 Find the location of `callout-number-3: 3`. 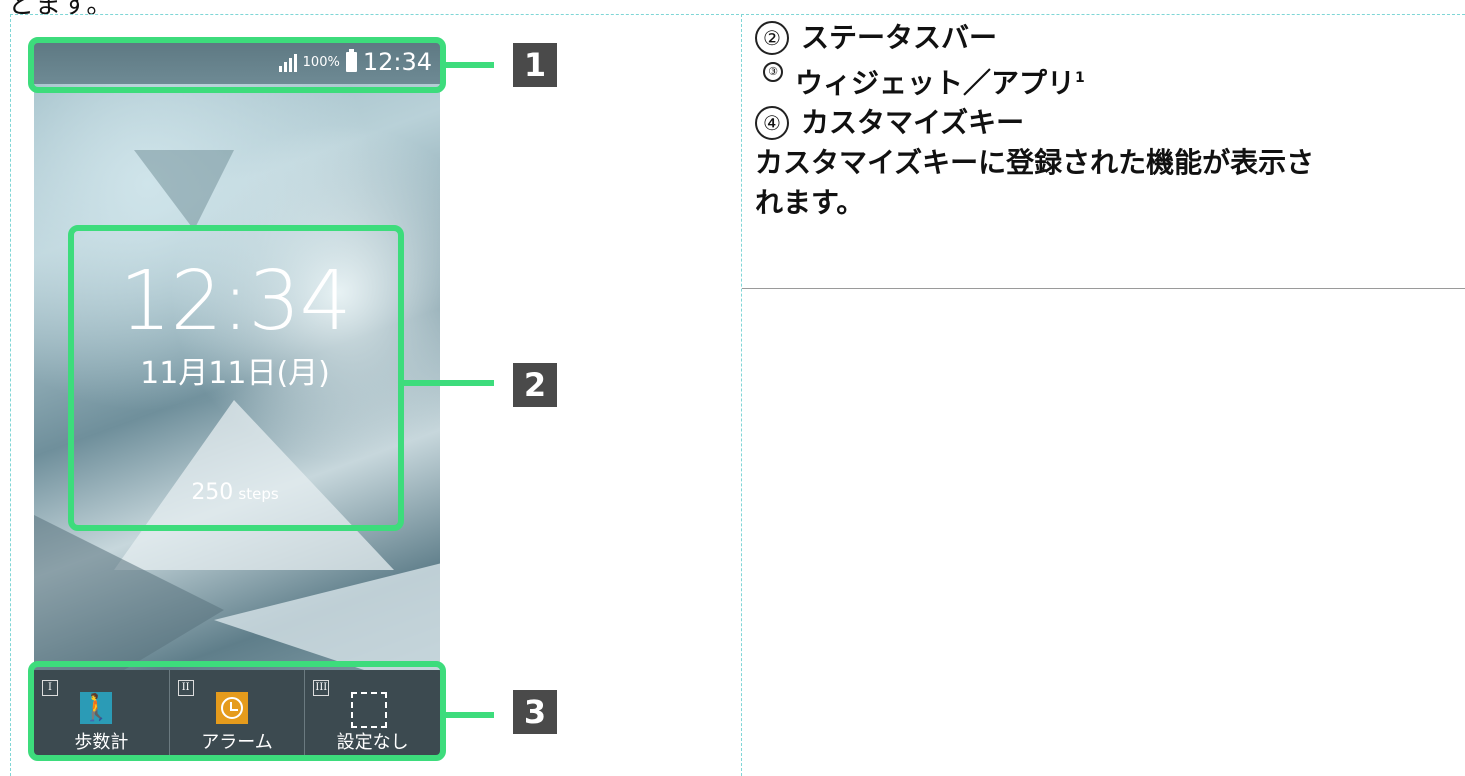

callout-number-3: 3 is located at coordinates (535, 712).